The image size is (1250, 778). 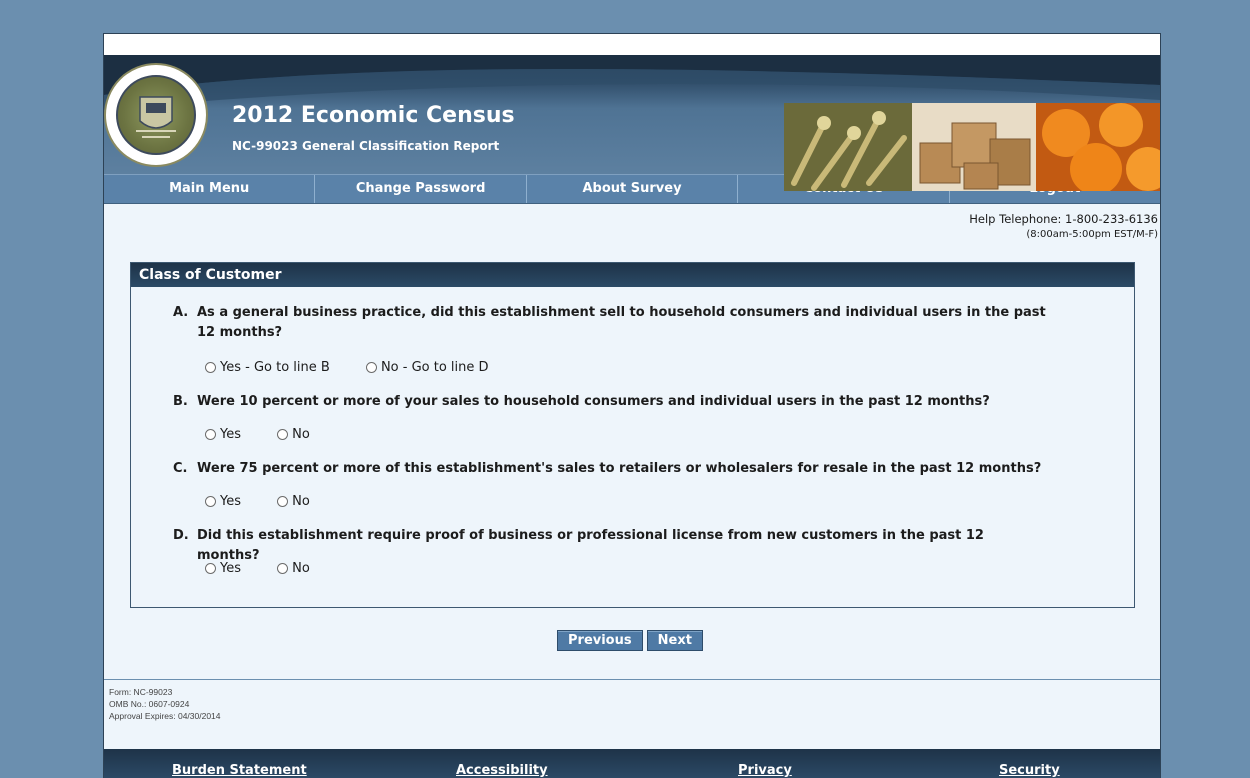 What do you see at coordinates (366, 146) in the screenshot?
I see `page-subtitle: NC-99023 General Classification Report` at bounding box center [366, 146].